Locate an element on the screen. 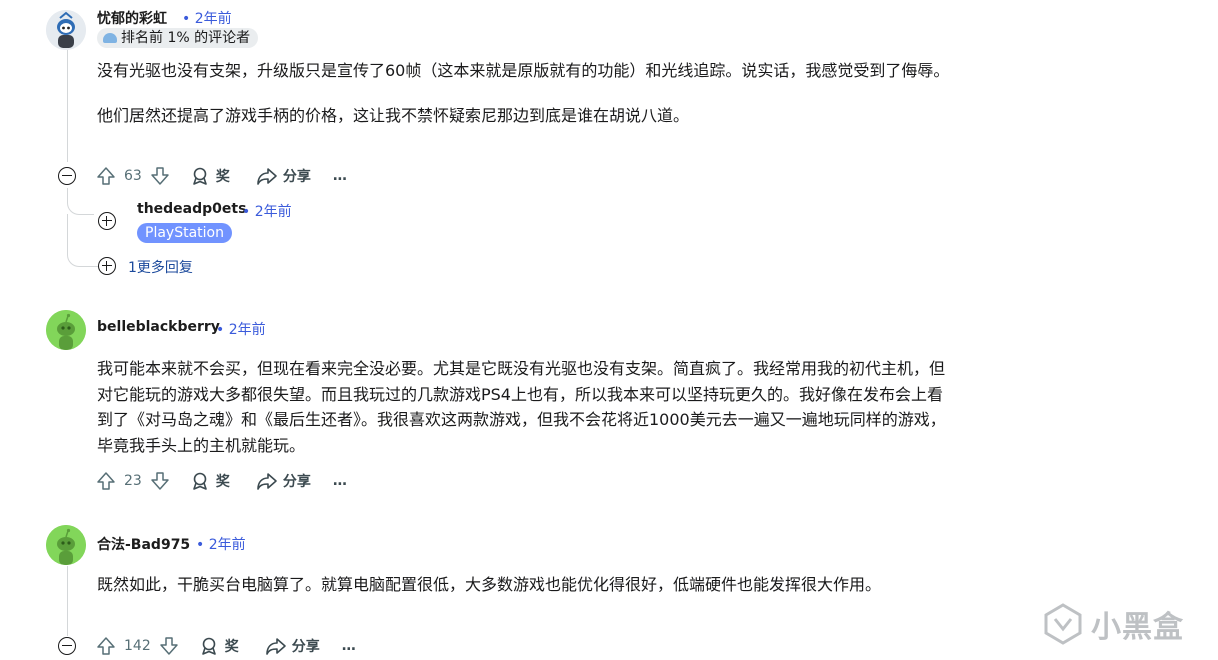  thread-elbow-more is located at coordinates (82, 240).